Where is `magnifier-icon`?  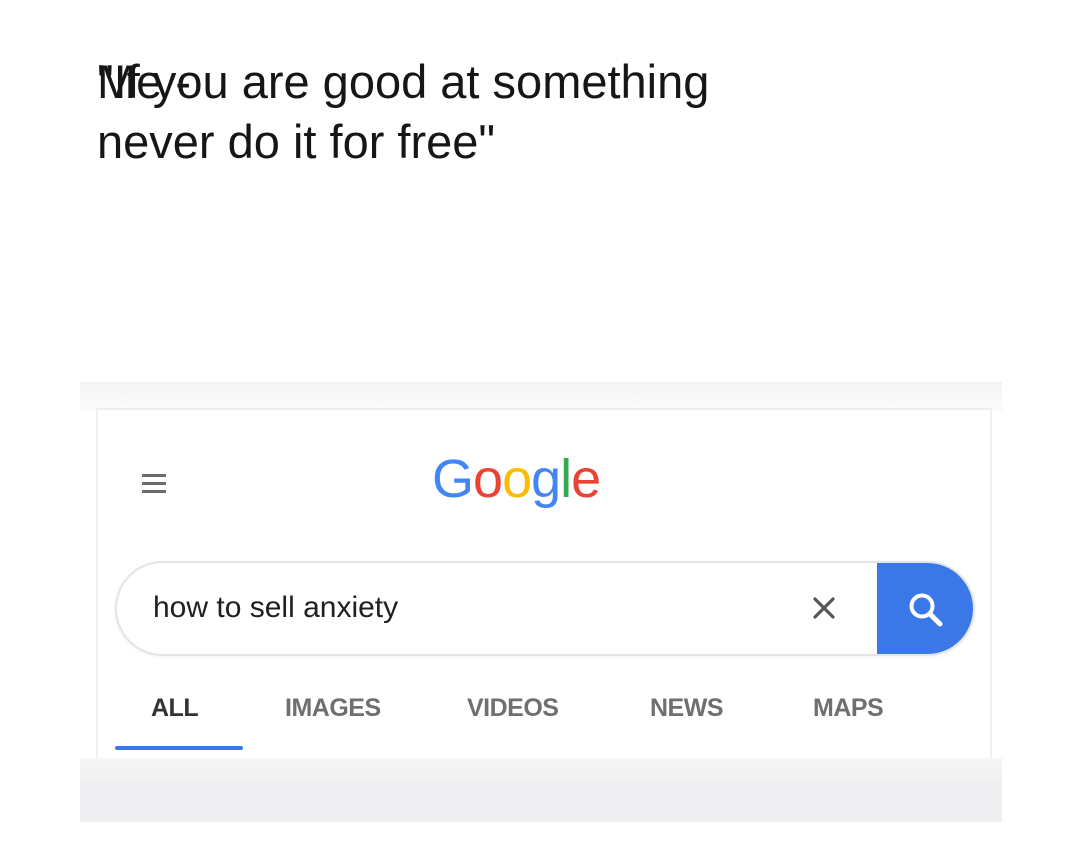
magnifier-icon is located at coordinates (926, 610).